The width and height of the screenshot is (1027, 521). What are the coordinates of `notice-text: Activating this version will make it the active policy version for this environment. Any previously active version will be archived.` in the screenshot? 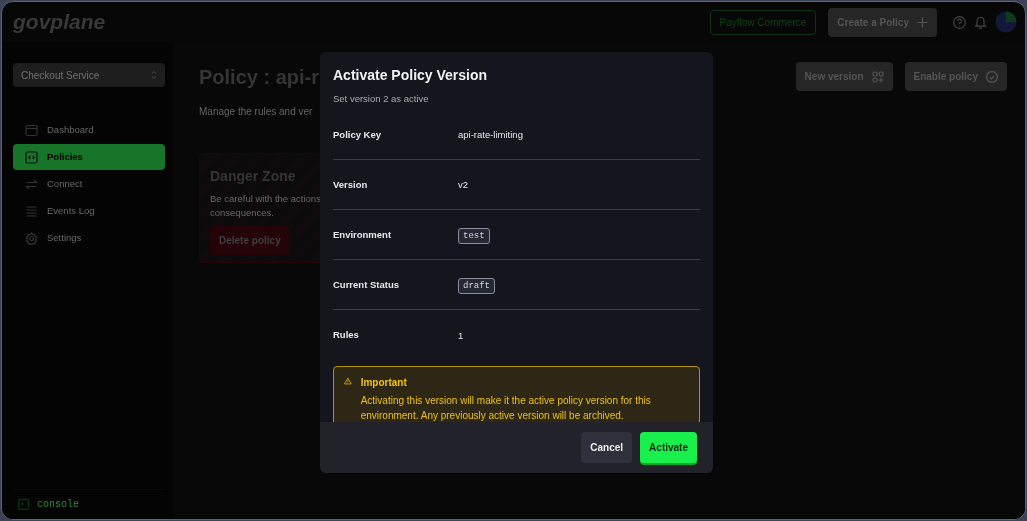 It's located at (506, 408).